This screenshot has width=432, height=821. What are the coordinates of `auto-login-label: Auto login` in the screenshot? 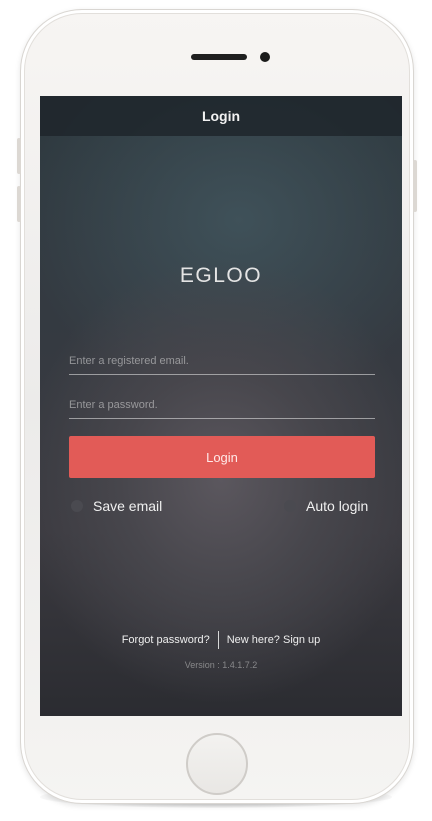 It's located at (337, 506).